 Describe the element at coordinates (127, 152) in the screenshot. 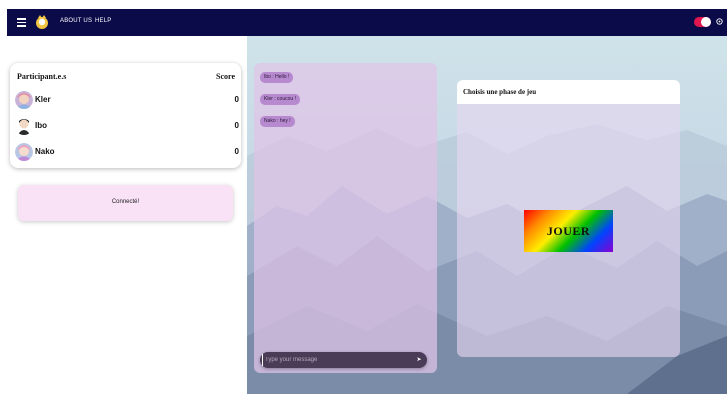

I see `player-row: Nako 0` at that location.